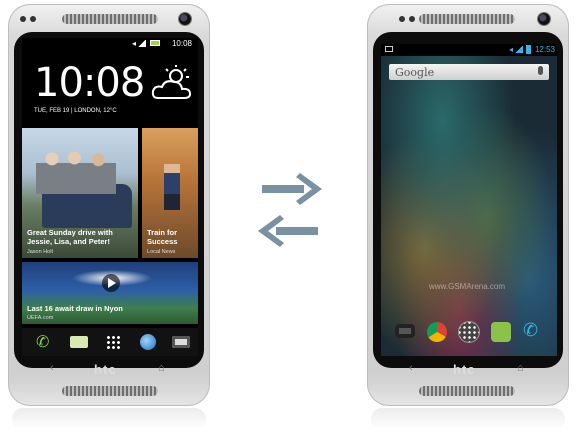  I want to click on messaging-icon, so click(501, 332).